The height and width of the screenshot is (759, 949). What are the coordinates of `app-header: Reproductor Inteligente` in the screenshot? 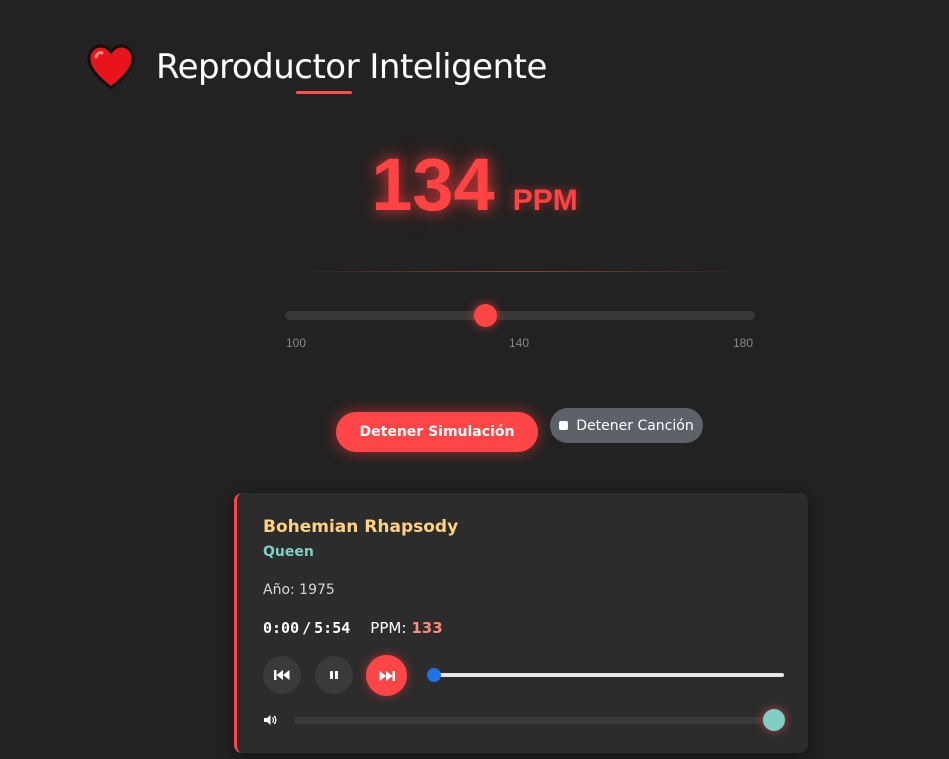 It's located at (316, 67).